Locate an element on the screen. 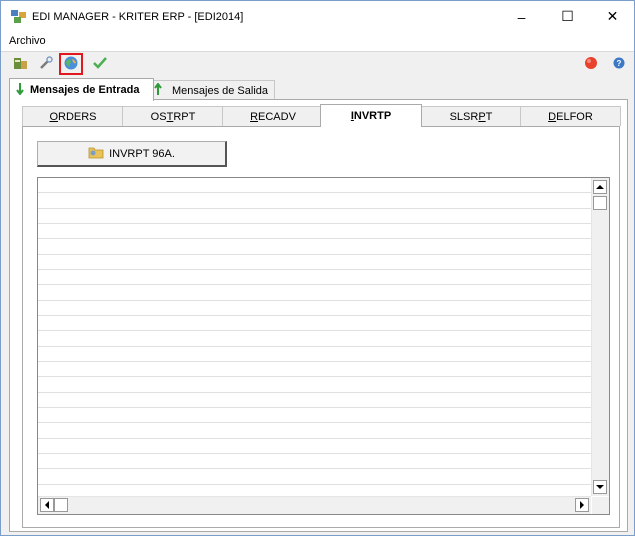 The image size is (635, 536). arrow-down-icon is located at coordinates (600, 487).